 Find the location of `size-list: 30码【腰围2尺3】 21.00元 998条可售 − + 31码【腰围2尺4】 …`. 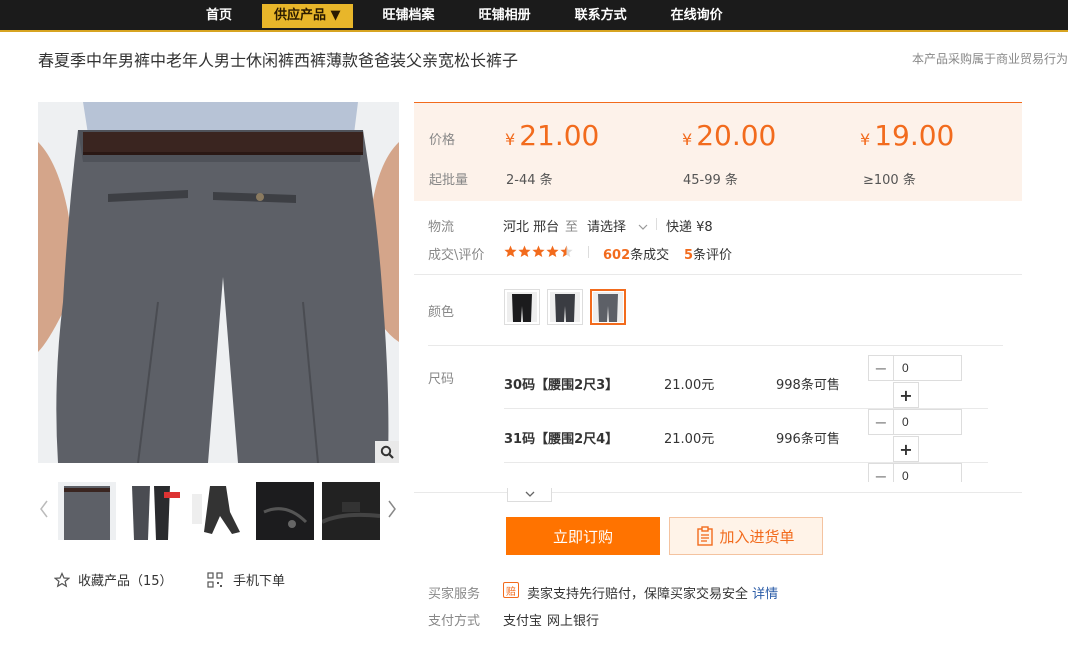

size-list: 30码【腰围2尺3】 21.00元 998条可售 − + 31码【腰围2尺4】 … is located at coordinates (714, 414).